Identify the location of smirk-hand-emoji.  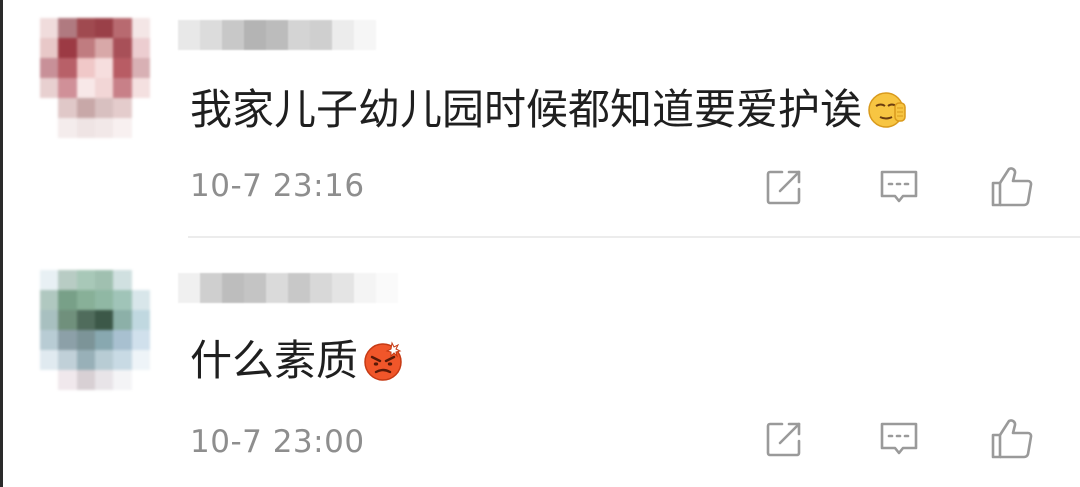
(887, 110).